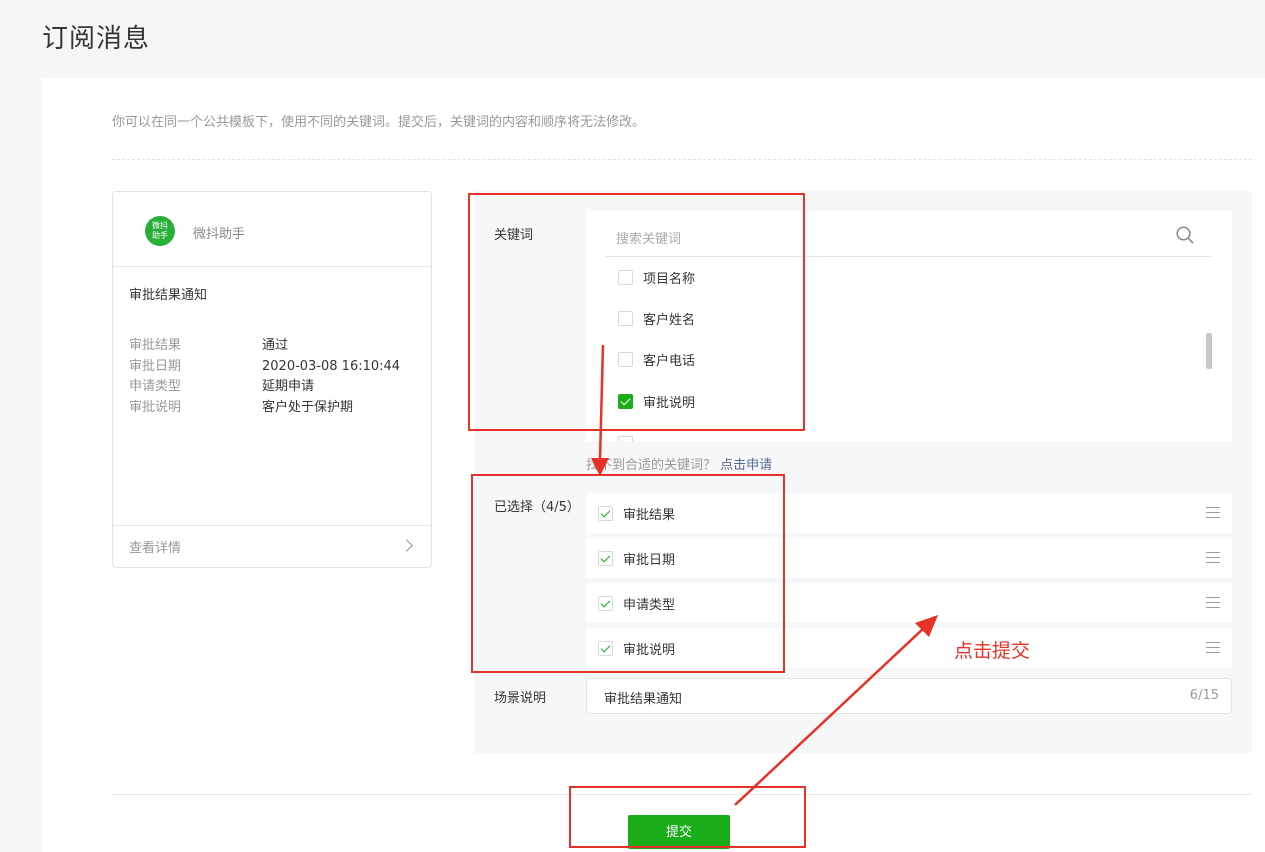 This screenshot has width=1265, height=852. What do you see at coordinates (830, 716) in the screenshot?
I see `annotation-arrow-up` at bounding box center [830, 716].